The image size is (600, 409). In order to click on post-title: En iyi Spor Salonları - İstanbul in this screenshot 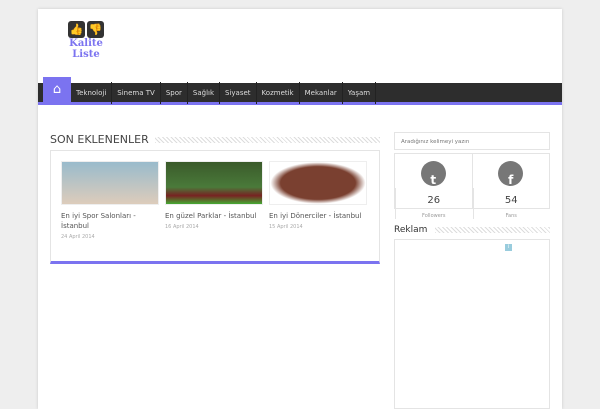, I will do `click(110, 221)`.